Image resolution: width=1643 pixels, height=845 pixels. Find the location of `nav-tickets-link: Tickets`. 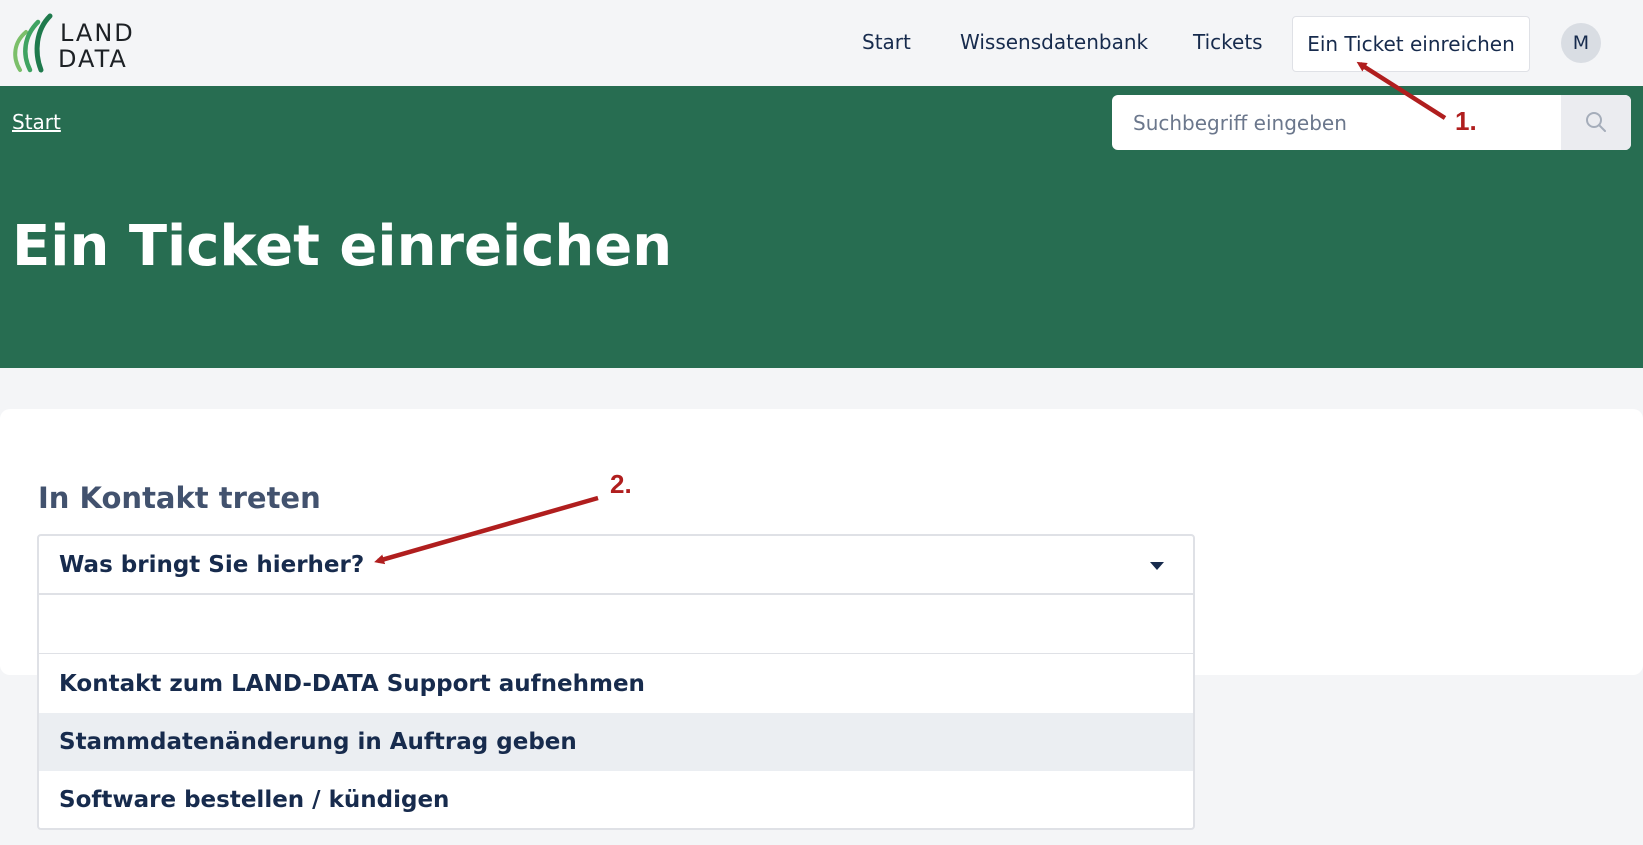

nav-tickets-link: Tickets is located at coordinates (1228, 42).